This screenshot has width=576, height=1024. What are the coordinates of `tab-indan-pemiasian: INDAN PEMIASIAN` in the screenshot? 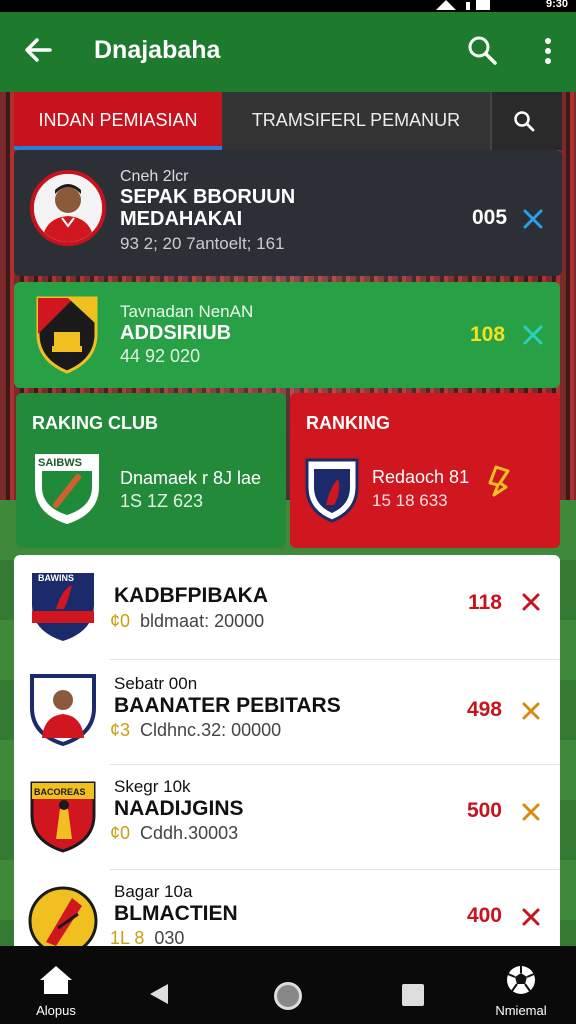 It's located at (118, 121).